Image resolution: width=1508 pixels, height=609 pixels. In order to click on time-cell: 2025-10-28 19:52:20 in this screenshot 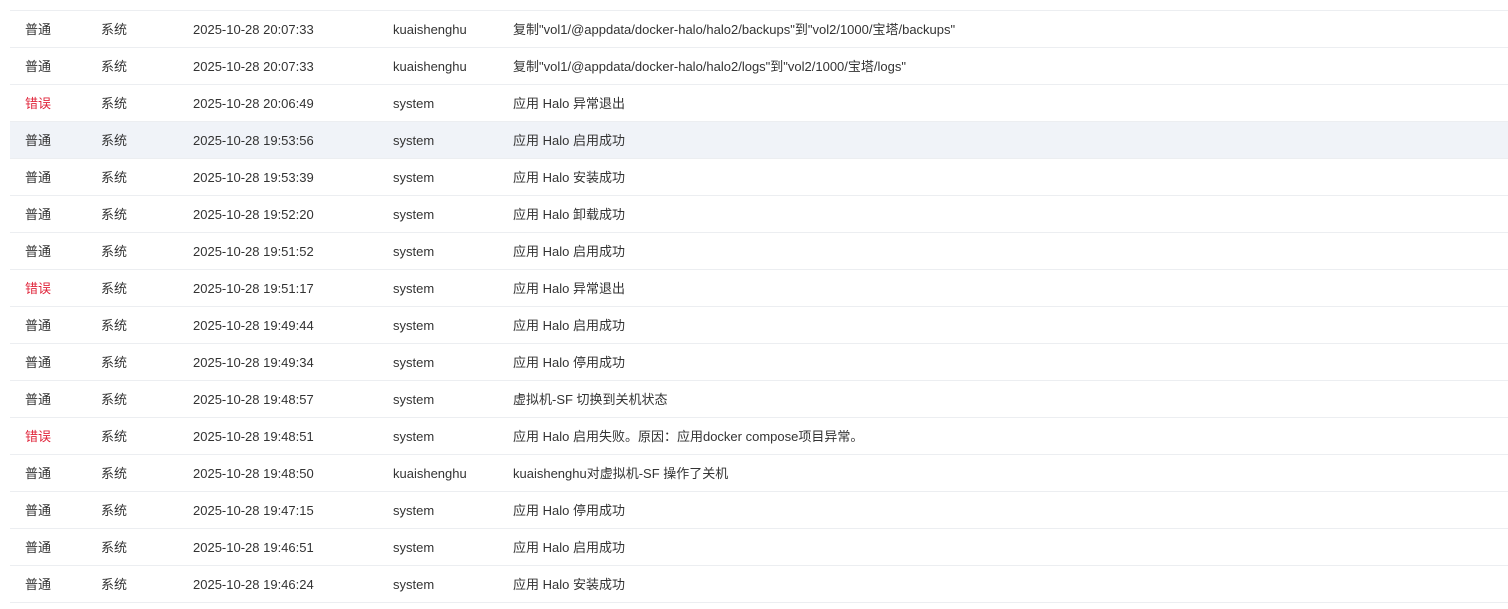, I will do `click(253, 214)`.